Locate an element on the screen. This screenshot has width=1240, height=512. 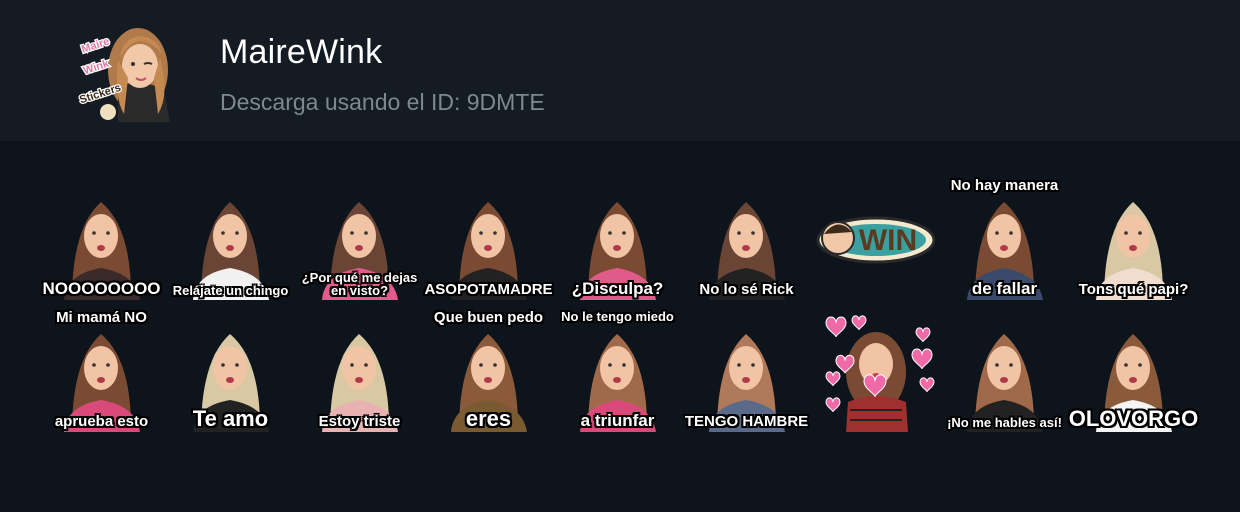
sticker-15: TENGO HAMBRE is located at coordinates (746, 371).